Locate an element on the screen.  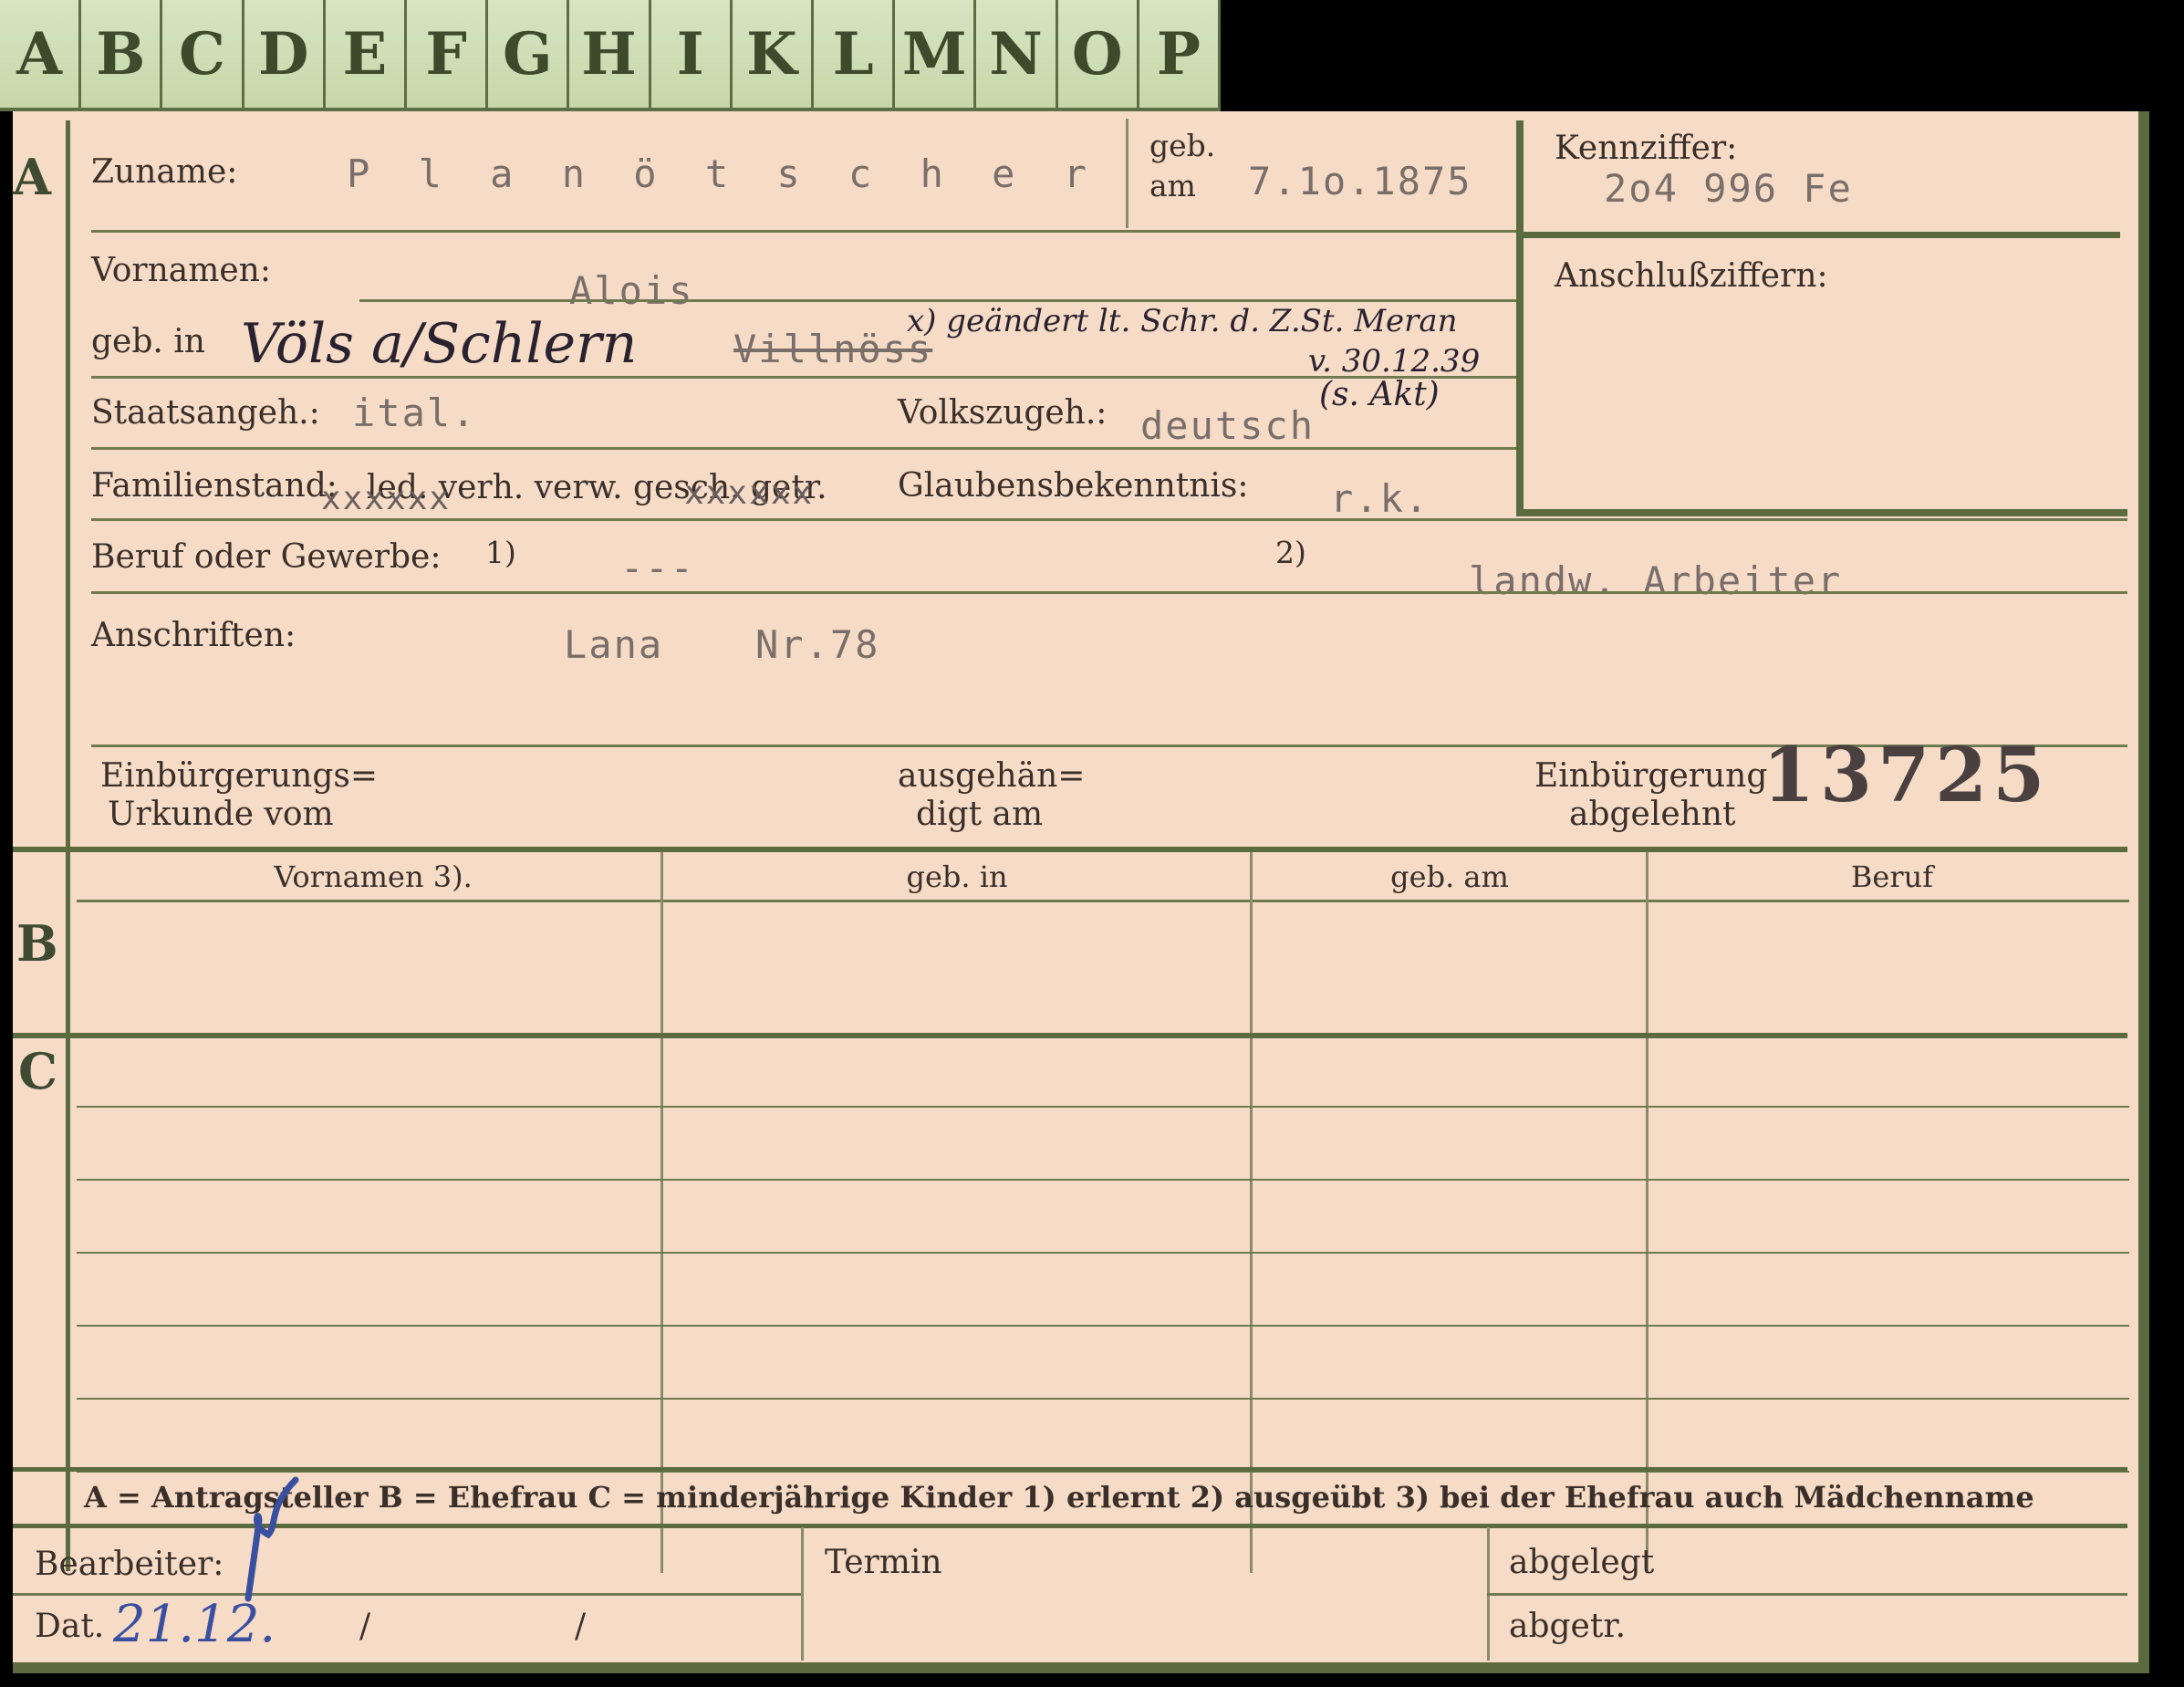
kennziffer-box-left is located at coordinates (1520, 318).